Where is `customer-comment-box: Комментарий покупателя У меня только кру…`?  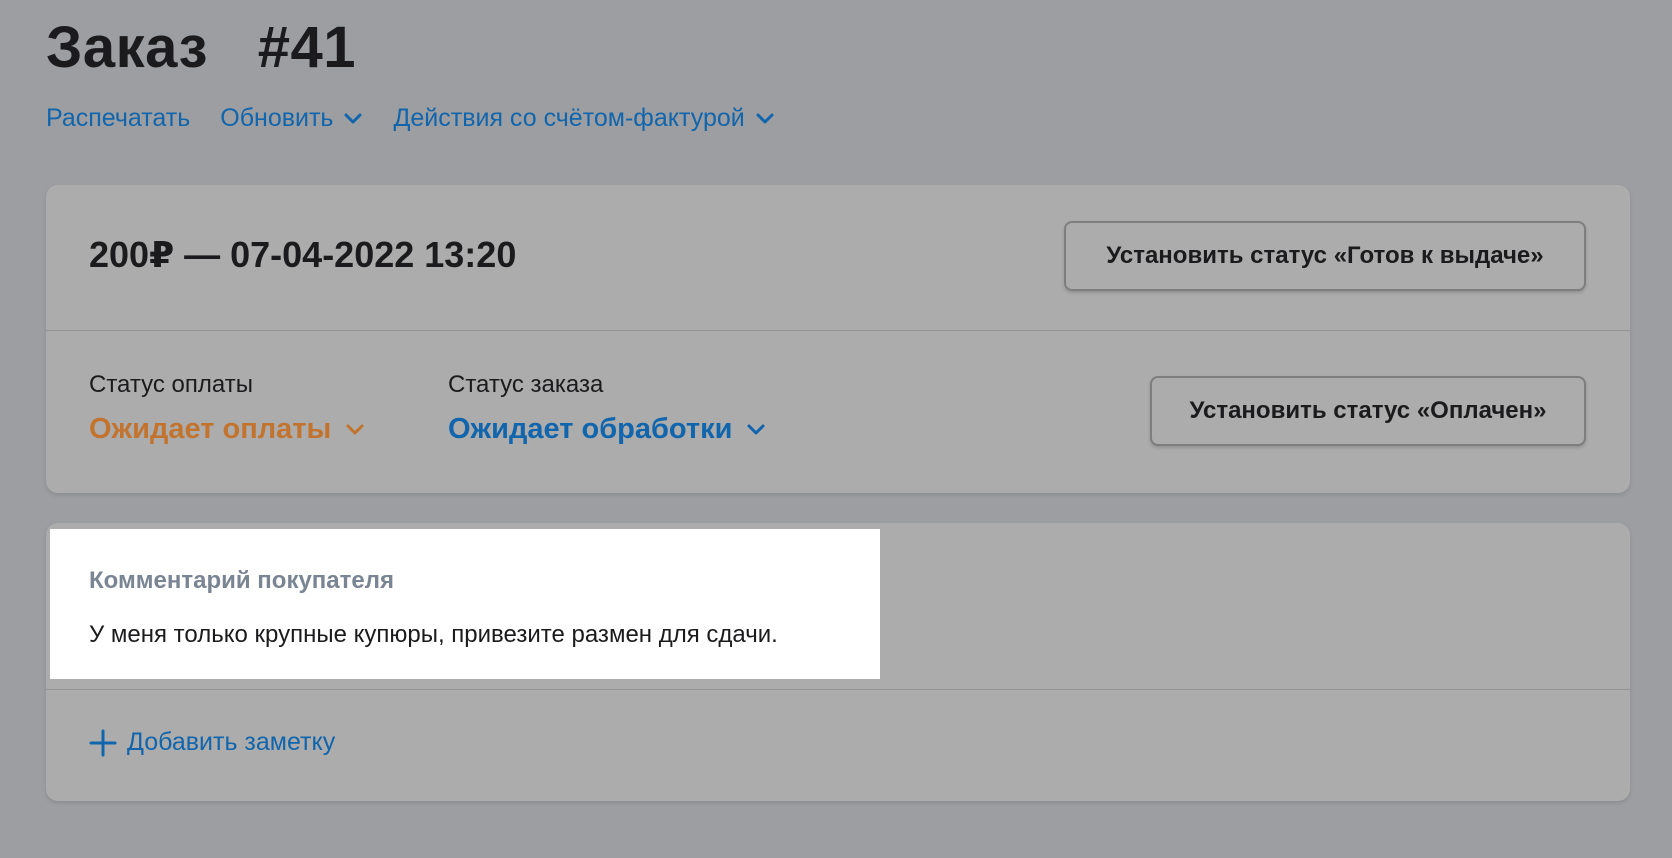
customer-comment-box: Комментарий покупателя У меня только кру… is located at coordinates (465, 604).